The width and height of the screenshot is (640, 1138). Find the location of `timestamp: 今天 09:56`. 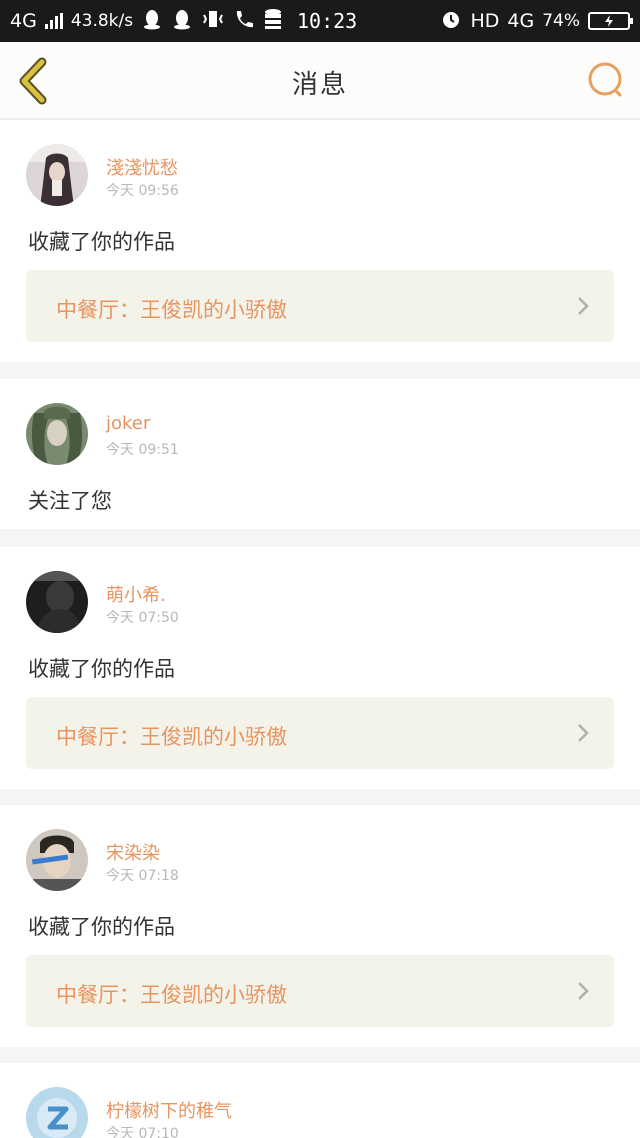

timestamp: 今天 09:56 is located at coordinates (142, 191).